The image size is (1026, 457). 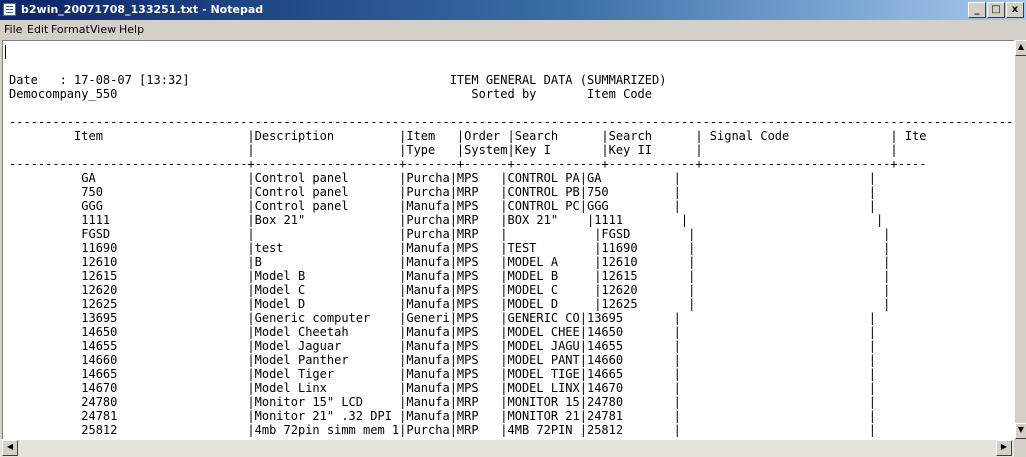 I want to click on text-line: 11690 |test |Manufa|MPS |TEST |11690 | |, so click(x=450, y=248).